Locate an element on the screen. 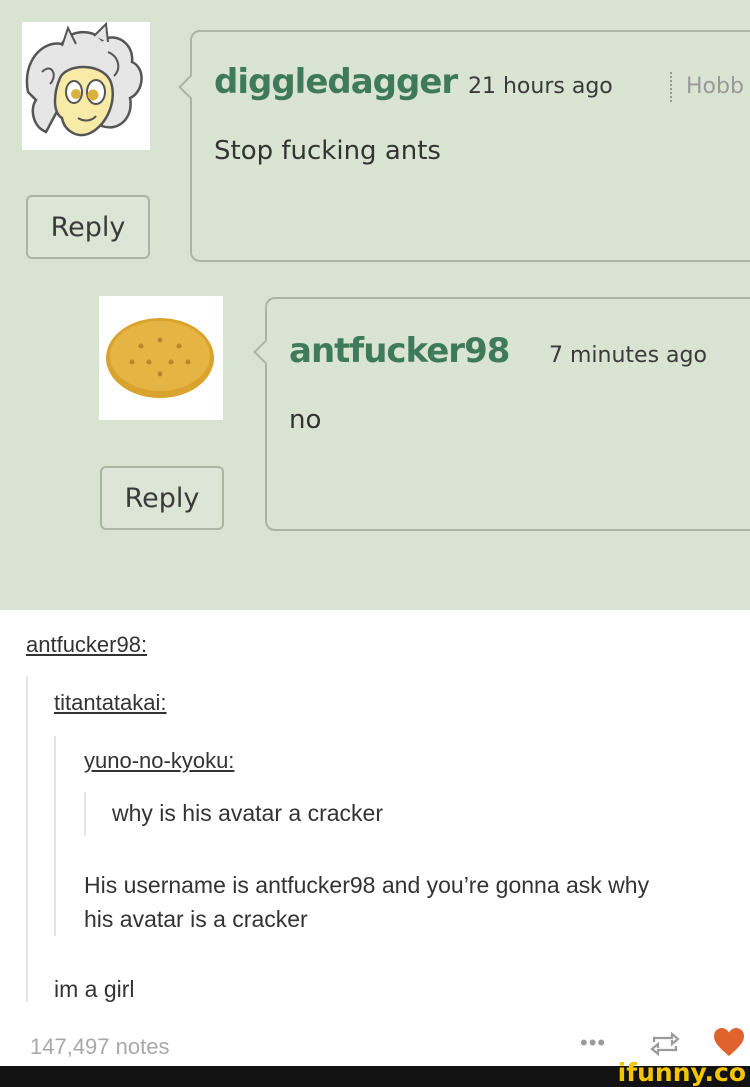 Image resolution: width=750 pixels, height=1087 pixels. reply-text-line: his avatar is a cracker is located at coordinates (196, 919).